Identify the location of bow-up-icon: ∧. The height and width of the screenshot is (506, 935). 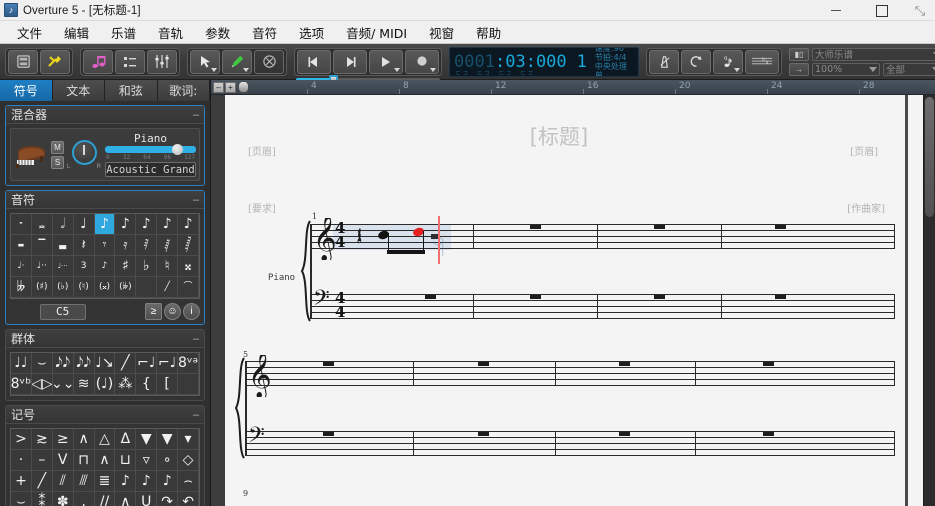
(105, 460).